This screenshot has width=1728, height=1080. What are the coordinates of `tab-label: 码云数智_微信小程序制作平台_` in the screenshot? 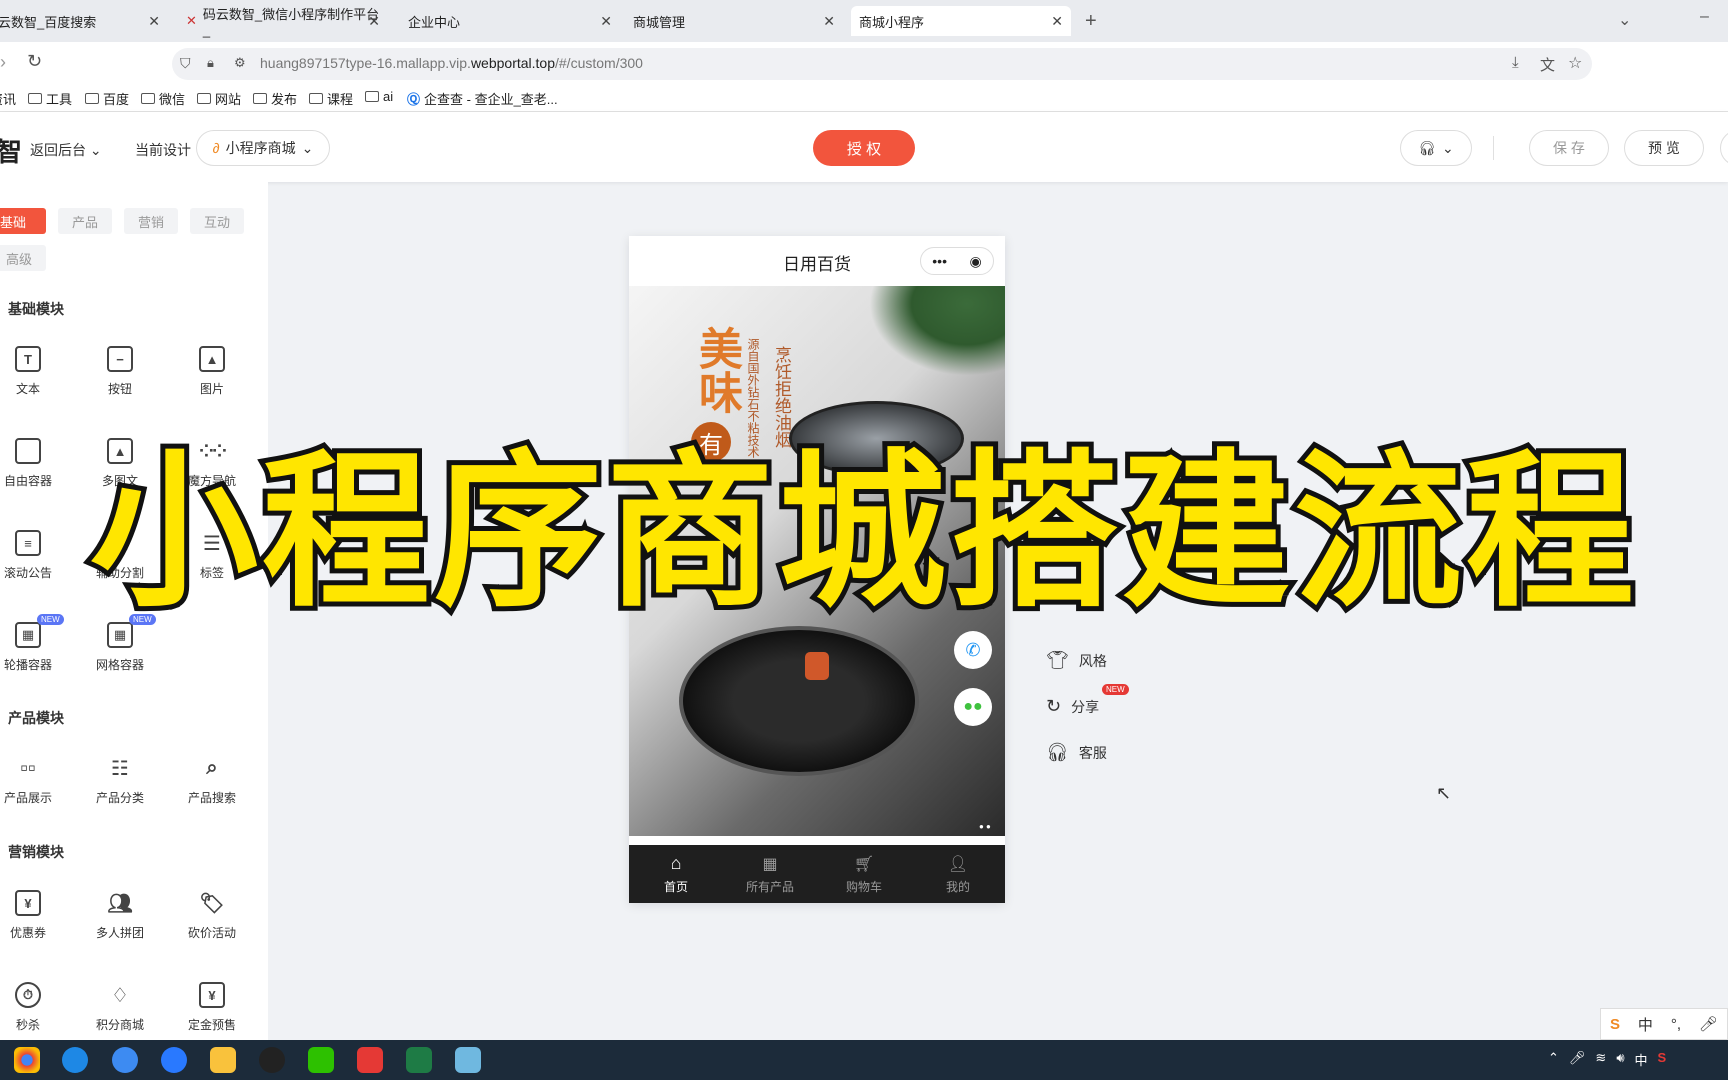 It's located at (291, 22).